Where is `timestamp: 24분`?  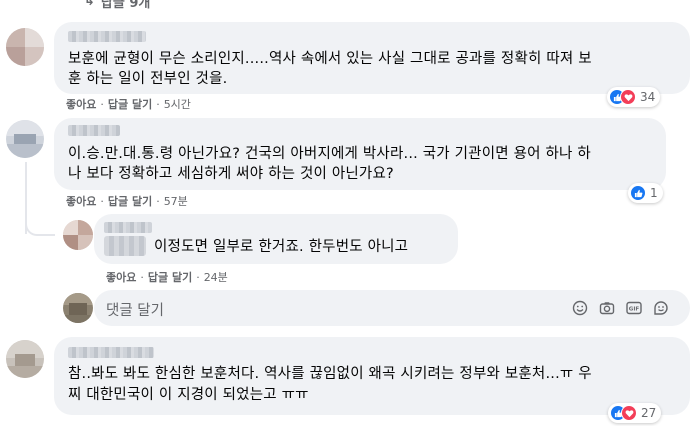 timestamp: 24분 is located at coordinates (216, 277).